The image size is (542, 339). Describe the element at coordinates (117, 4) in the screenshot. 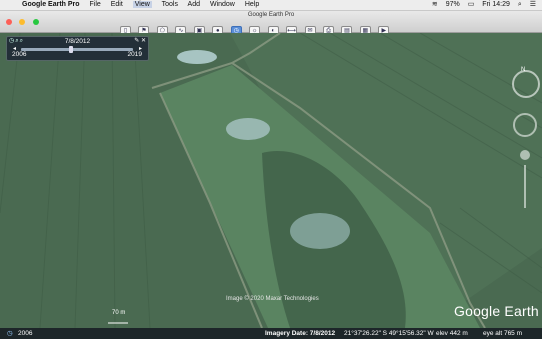

I see `menu-edit: Edit` at that location.